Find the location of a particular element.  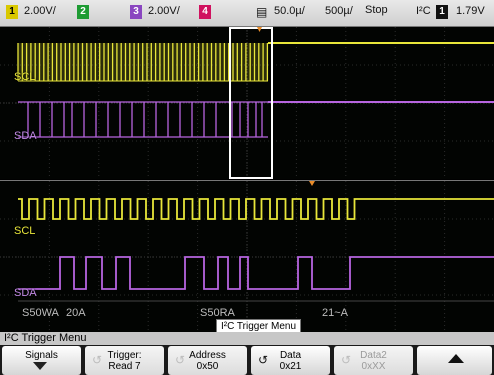

menu-title: I²C Trigger Menu is located at coordinates (247, 338).